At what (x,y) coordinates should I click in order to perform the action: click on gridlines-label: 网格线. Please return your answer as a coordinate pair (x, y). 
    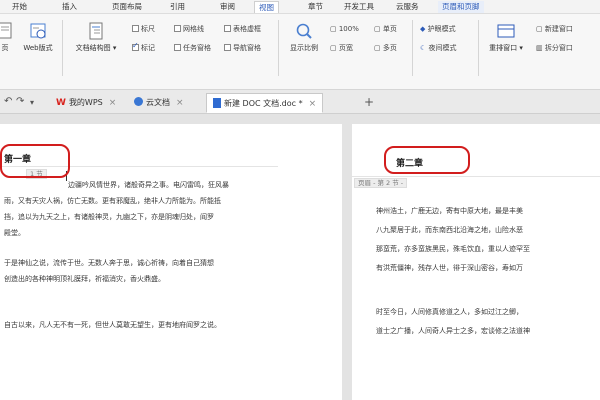
    Looking at the image, I should click on (193, 29).